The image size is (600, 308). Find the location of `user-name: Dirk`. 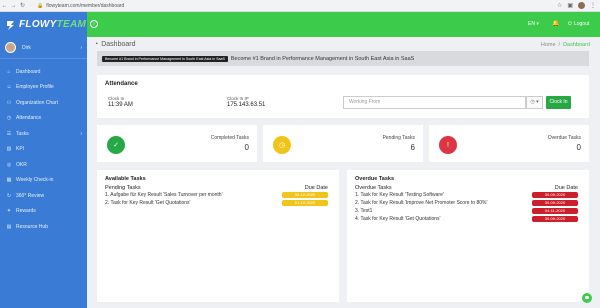

user-name: Dirk is located at coordinates (26, 47).